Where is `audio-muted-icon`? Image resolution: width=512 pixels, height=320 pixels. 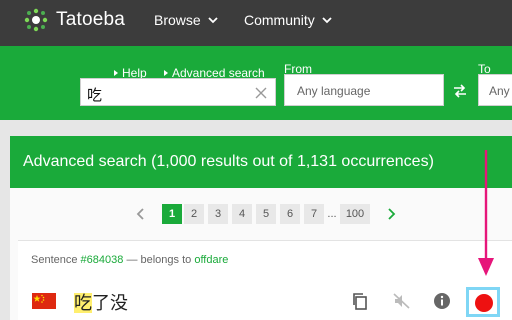
audio-muted-icon is located at coordinates (402, 301).